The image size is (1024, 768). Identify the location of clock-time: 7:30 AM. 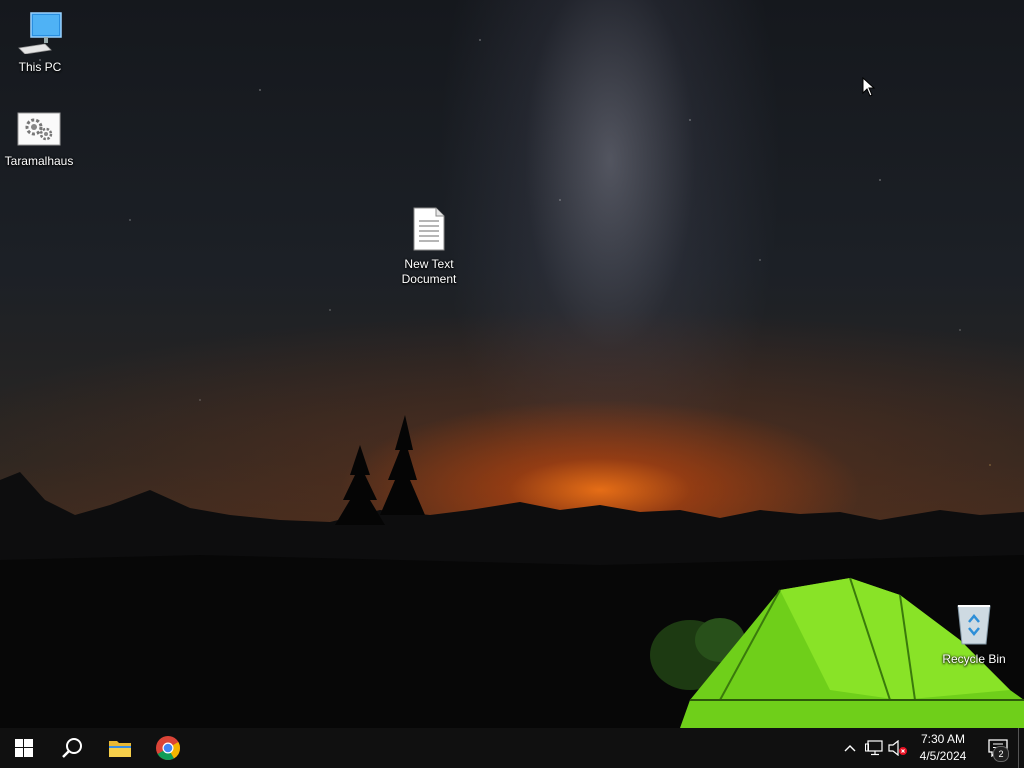
(943, 739).